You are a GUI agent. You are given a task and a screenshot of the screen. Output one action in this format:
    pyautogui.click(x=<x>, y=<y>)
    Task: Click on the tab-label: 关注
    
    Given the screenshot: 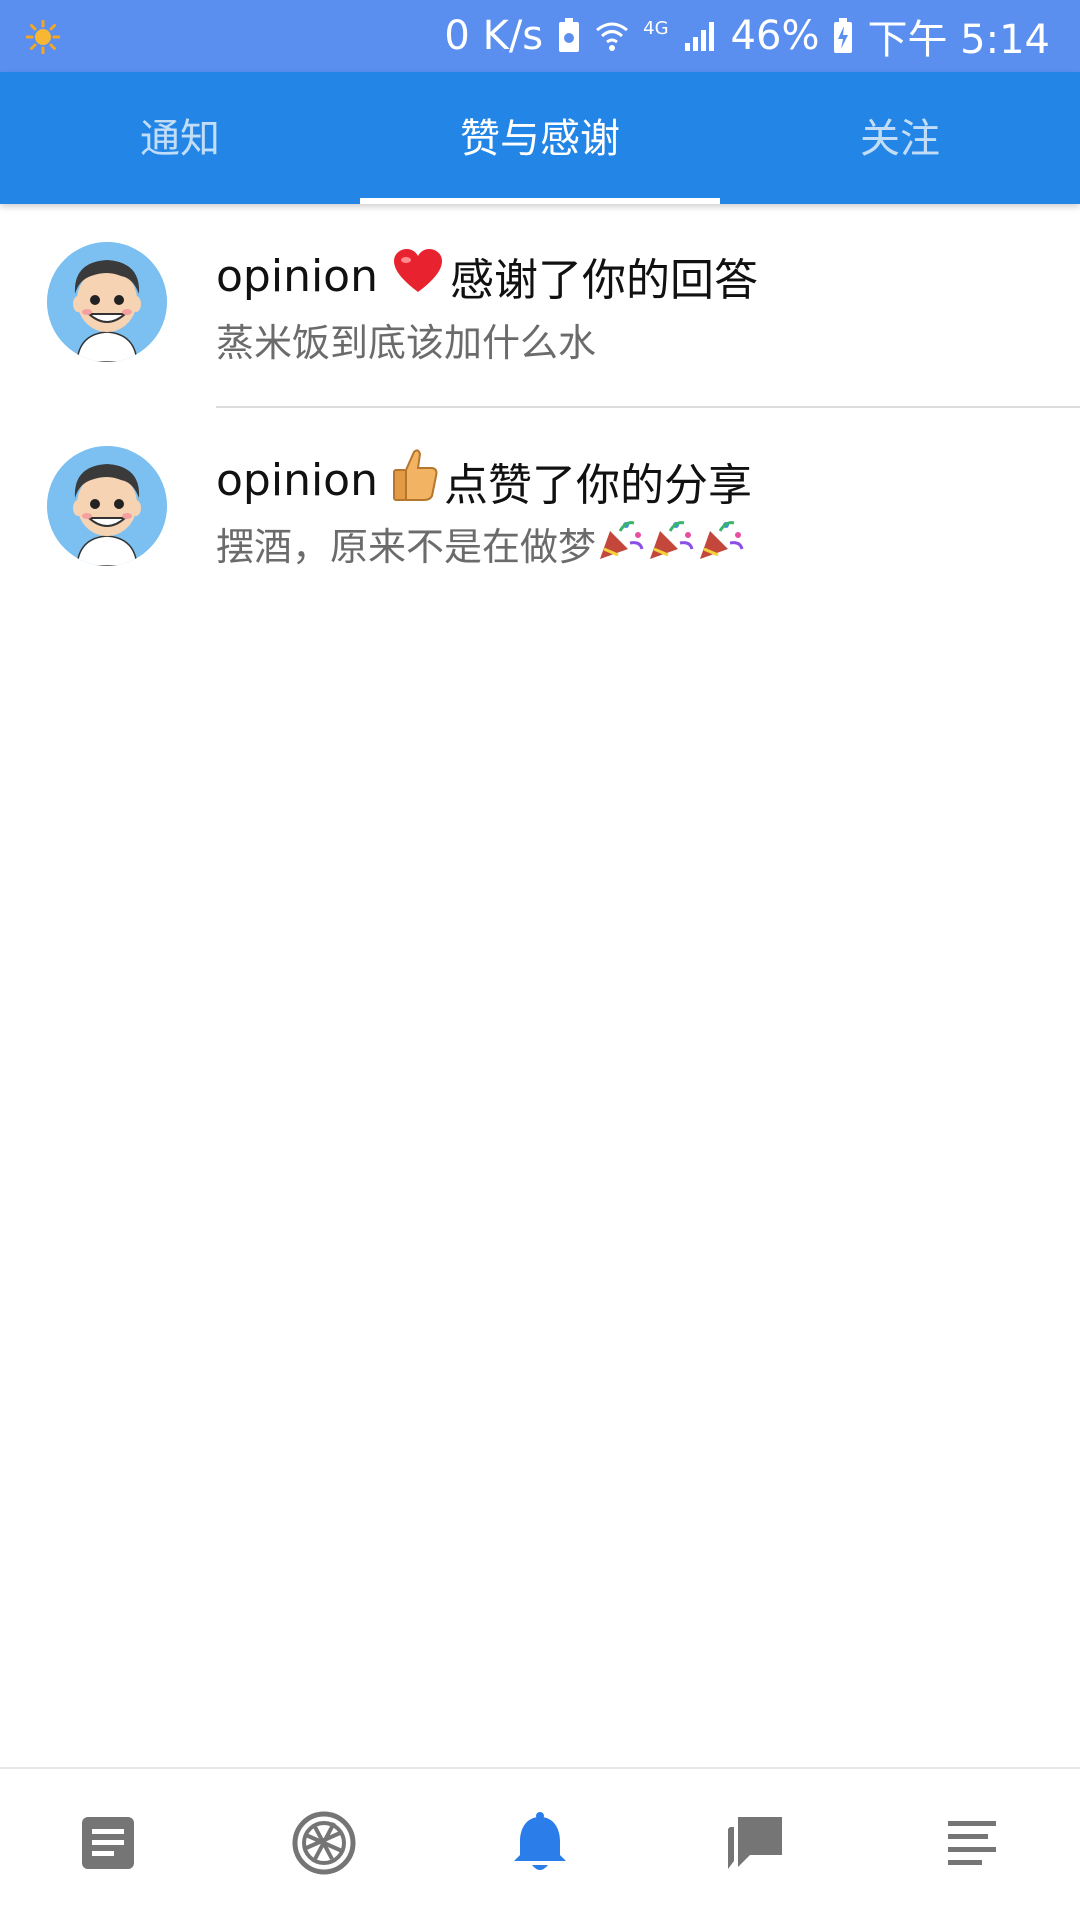 What is the action you would take?
    pyautogui.click(x=900, y=139)
    